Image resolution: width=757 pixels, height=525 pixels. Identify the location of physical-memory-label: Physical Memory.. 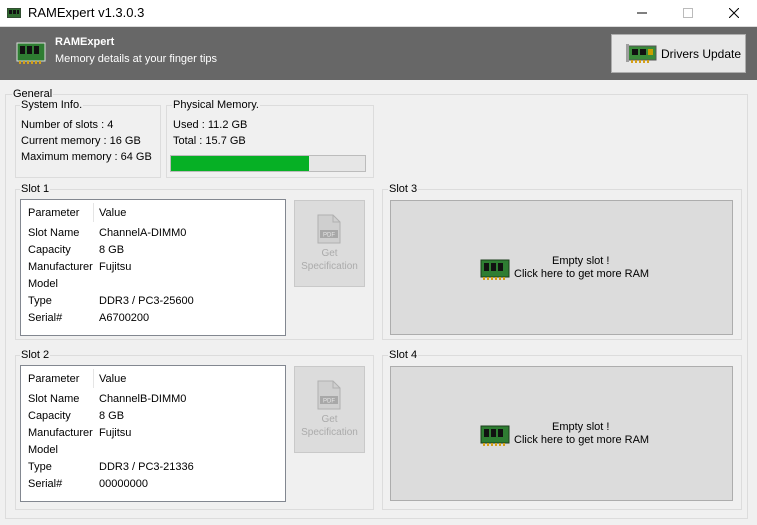
(216, 105).